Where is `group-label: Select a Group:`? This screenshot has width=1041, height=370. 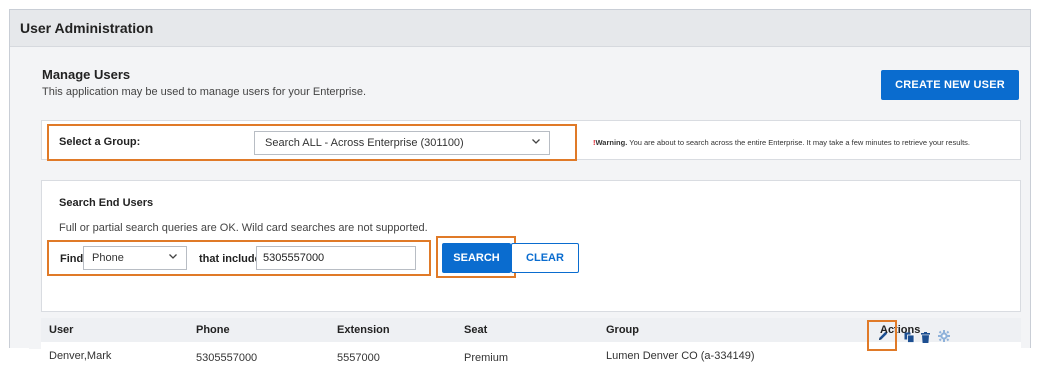
group-label: Select a Group: is located at coordinates (100, 142).